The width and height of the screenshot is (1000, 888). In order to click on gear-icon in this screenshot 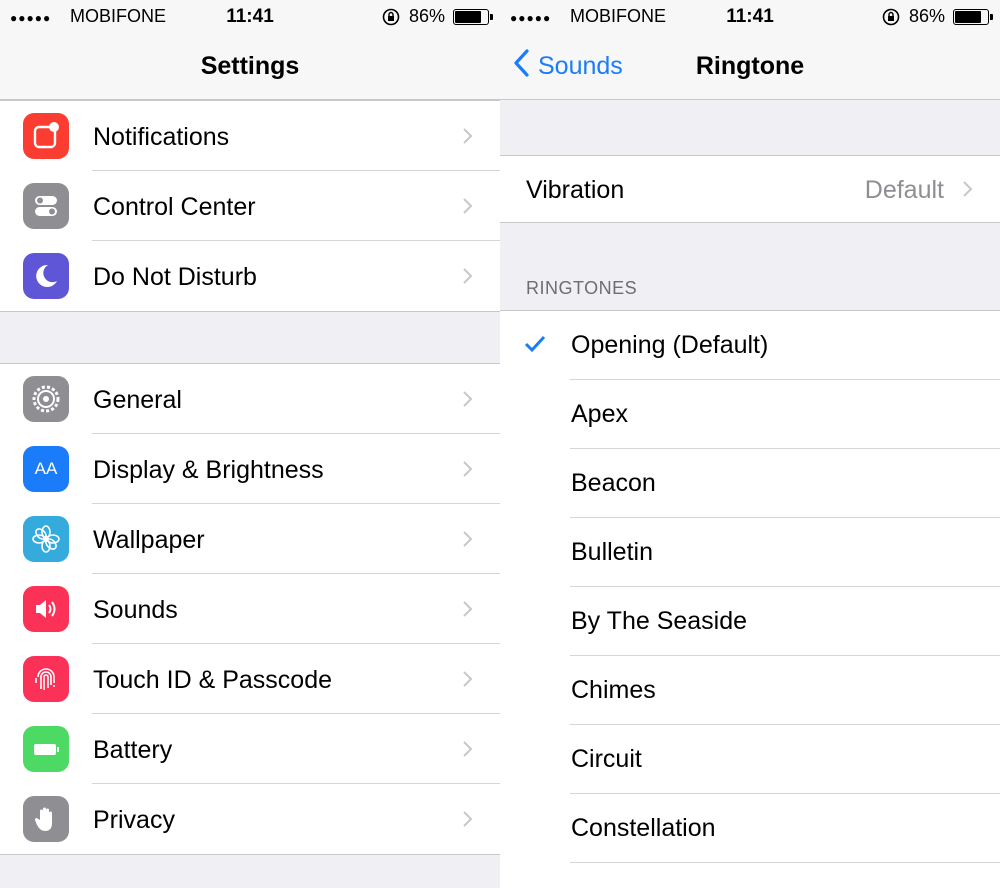, I will do `click(46, 399)`.